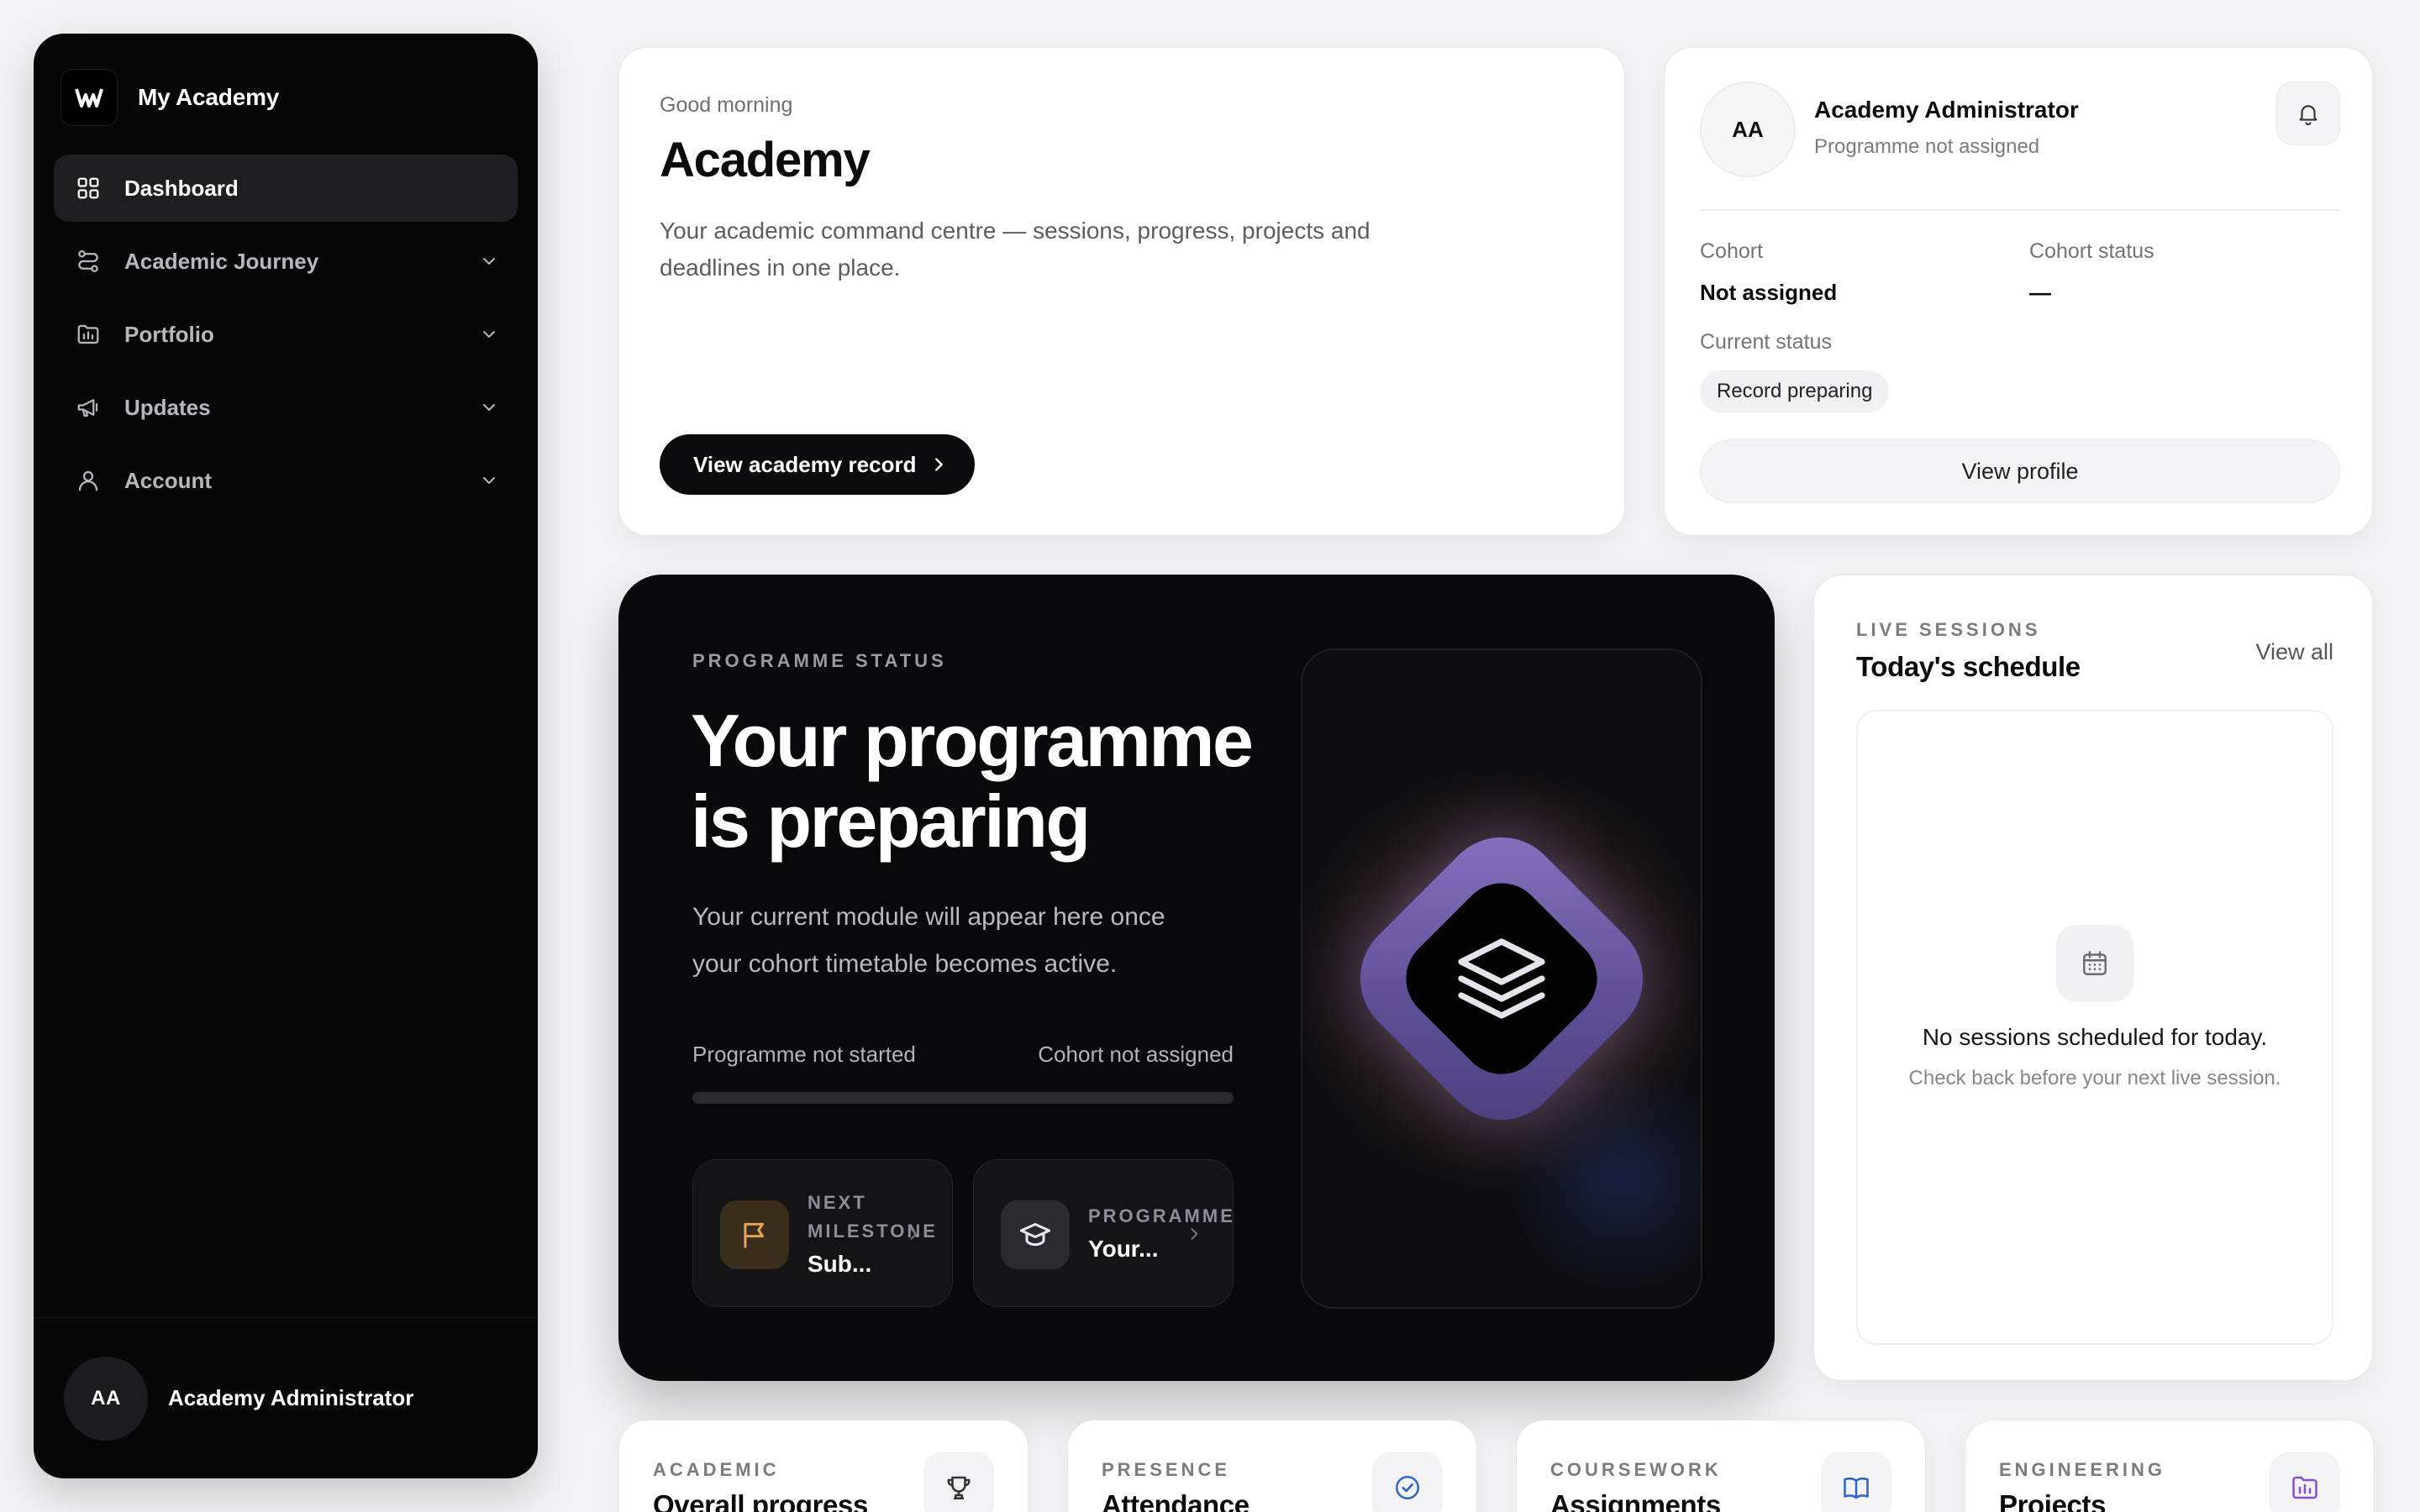 This screenshot has height=1512, width=2420. What do you see at coordinates (2083, 1469) in the screenshot?
I see `stat-eyebrow: ENGINEERING` at bounding box center [2083, 1469].